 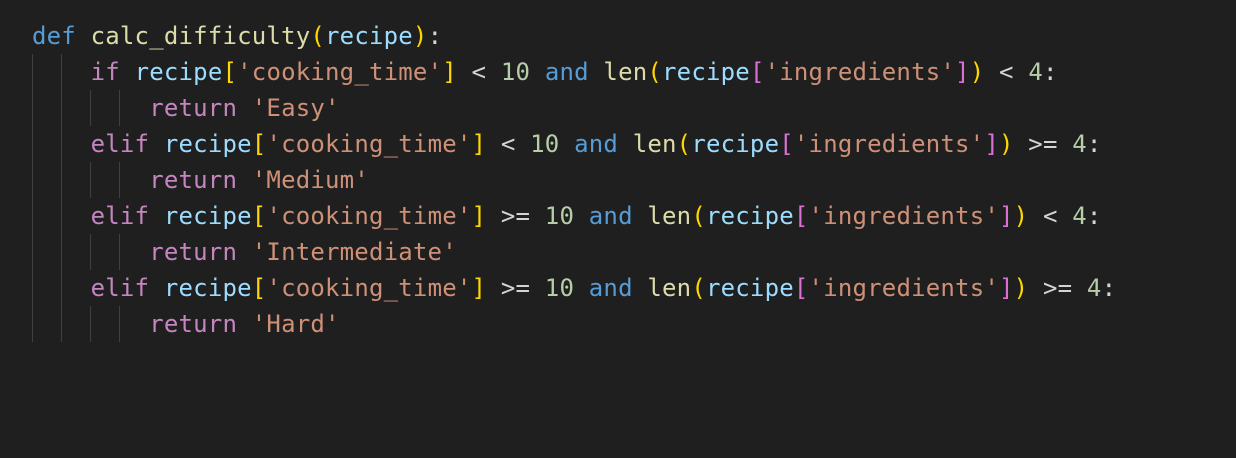 I want to click on code-line: return 'Easy', so click(x=574, y=108).